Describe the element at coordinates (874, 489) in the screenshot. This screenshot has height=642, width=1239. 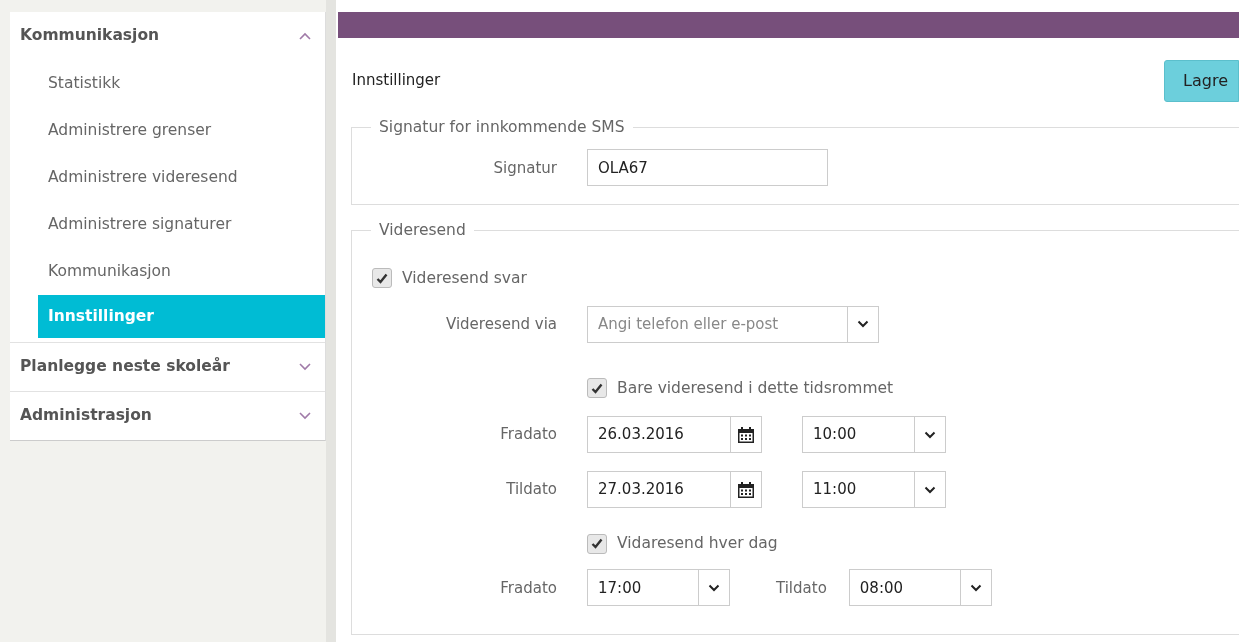
I see `dropdown: 11:00` at that location.